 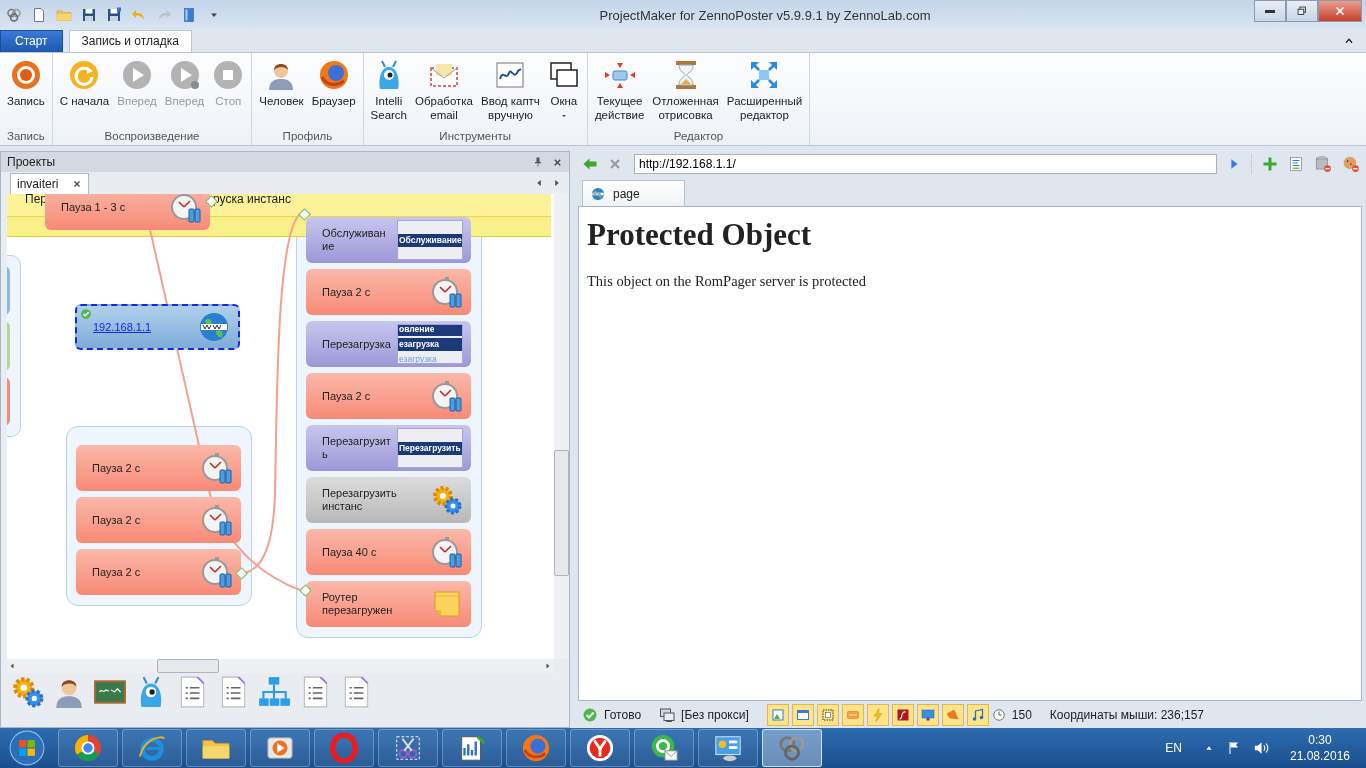 I want to click on ribbon-button: Отложенная отрисовка, so click(x=685, y=91).